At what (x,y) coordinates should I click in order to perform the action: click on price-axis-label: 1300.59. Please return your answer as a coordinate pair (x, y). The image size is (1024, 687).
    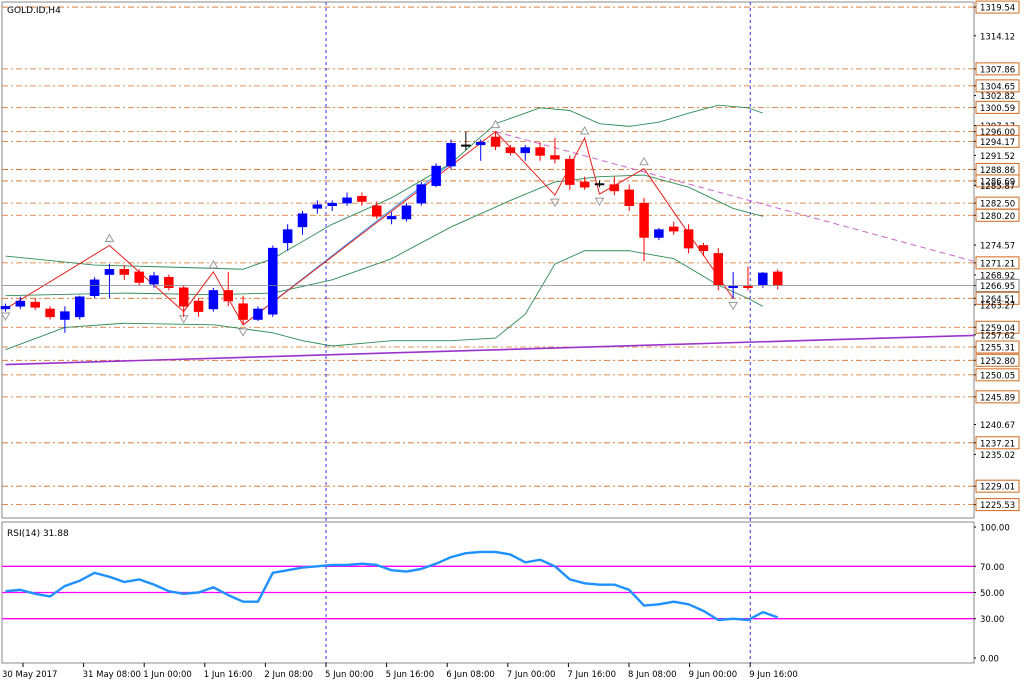
    Looking at the image, I should click on (997, 109).